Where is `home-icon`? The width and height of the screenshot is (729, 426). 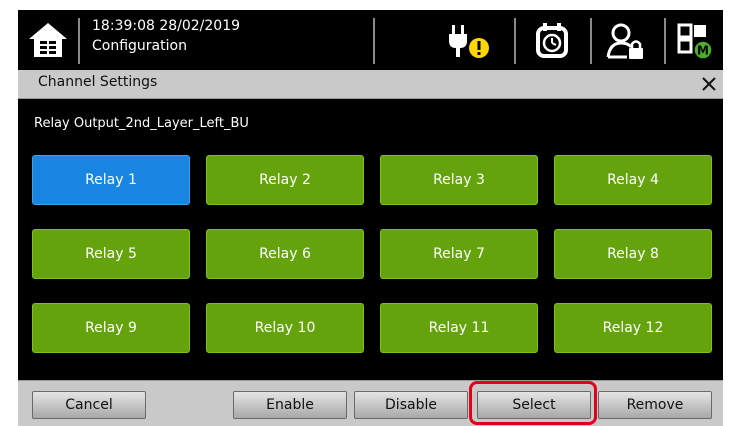 home-icon is located at coordinates (48, 40).